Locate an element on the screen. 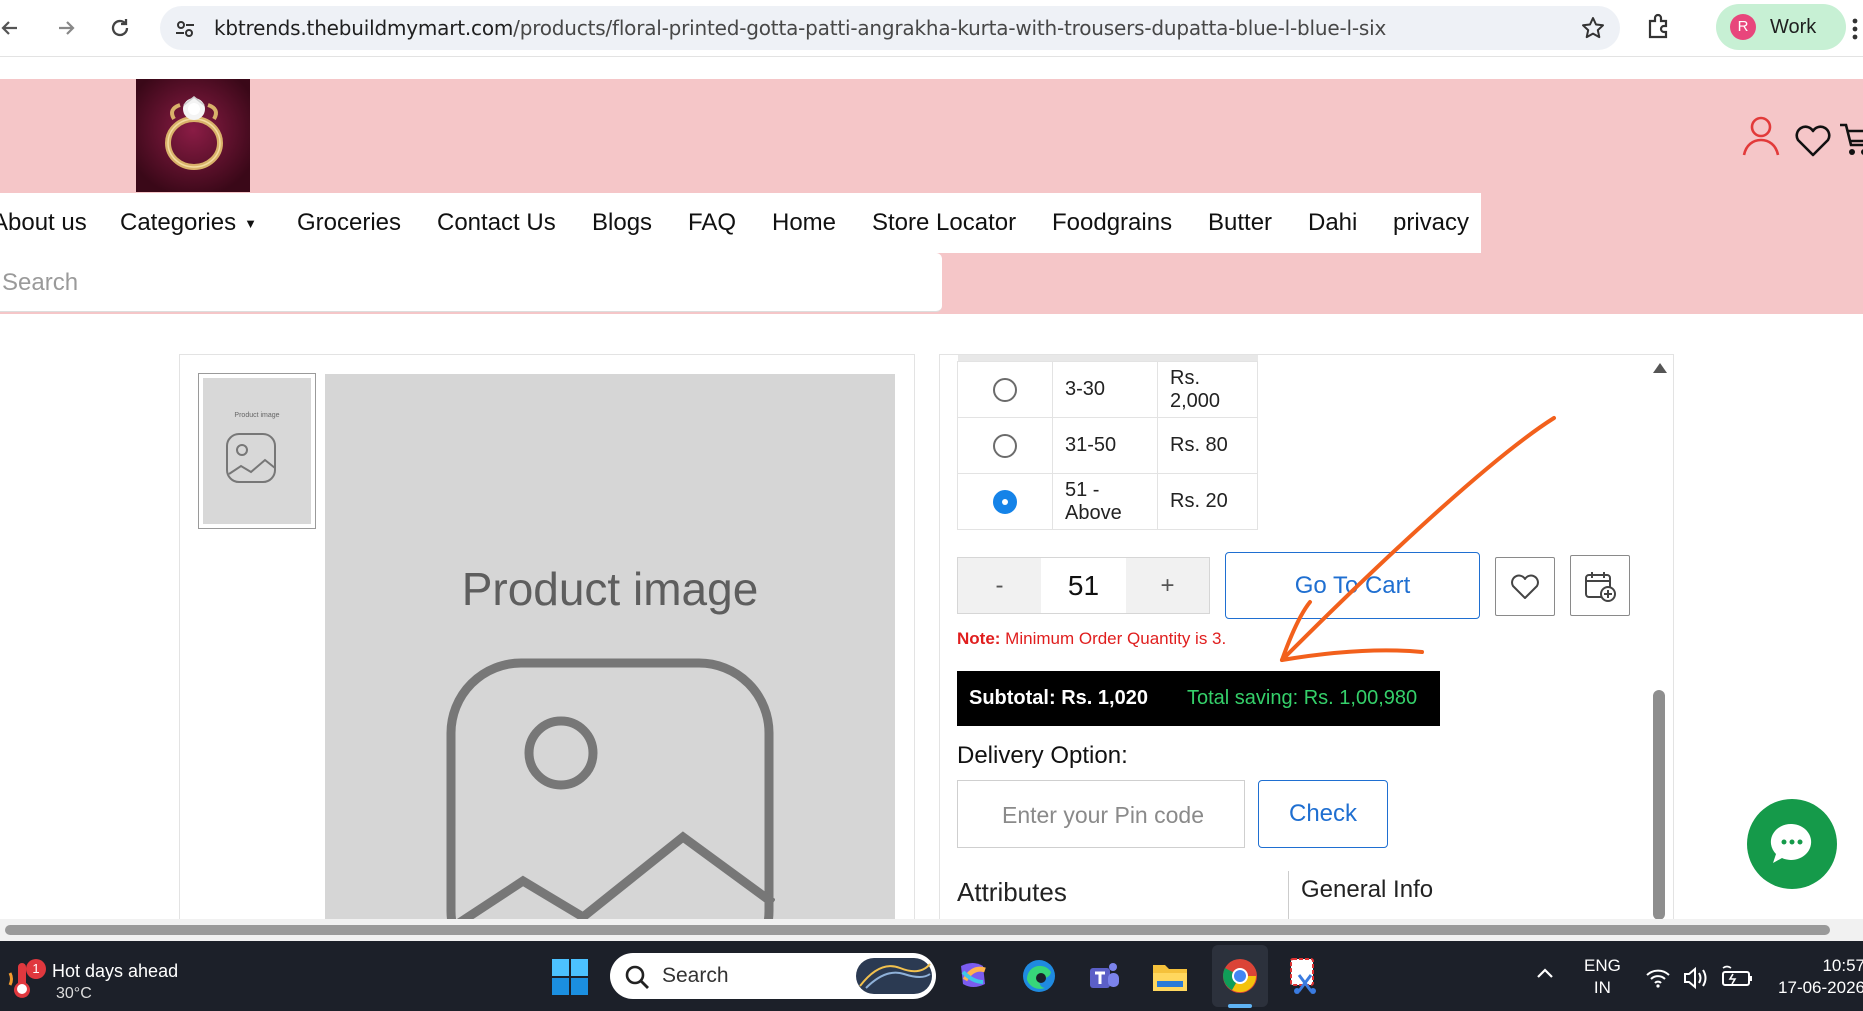  url-host: kbtrends.thebuildmymart.com is located at coordinates (364, 28).